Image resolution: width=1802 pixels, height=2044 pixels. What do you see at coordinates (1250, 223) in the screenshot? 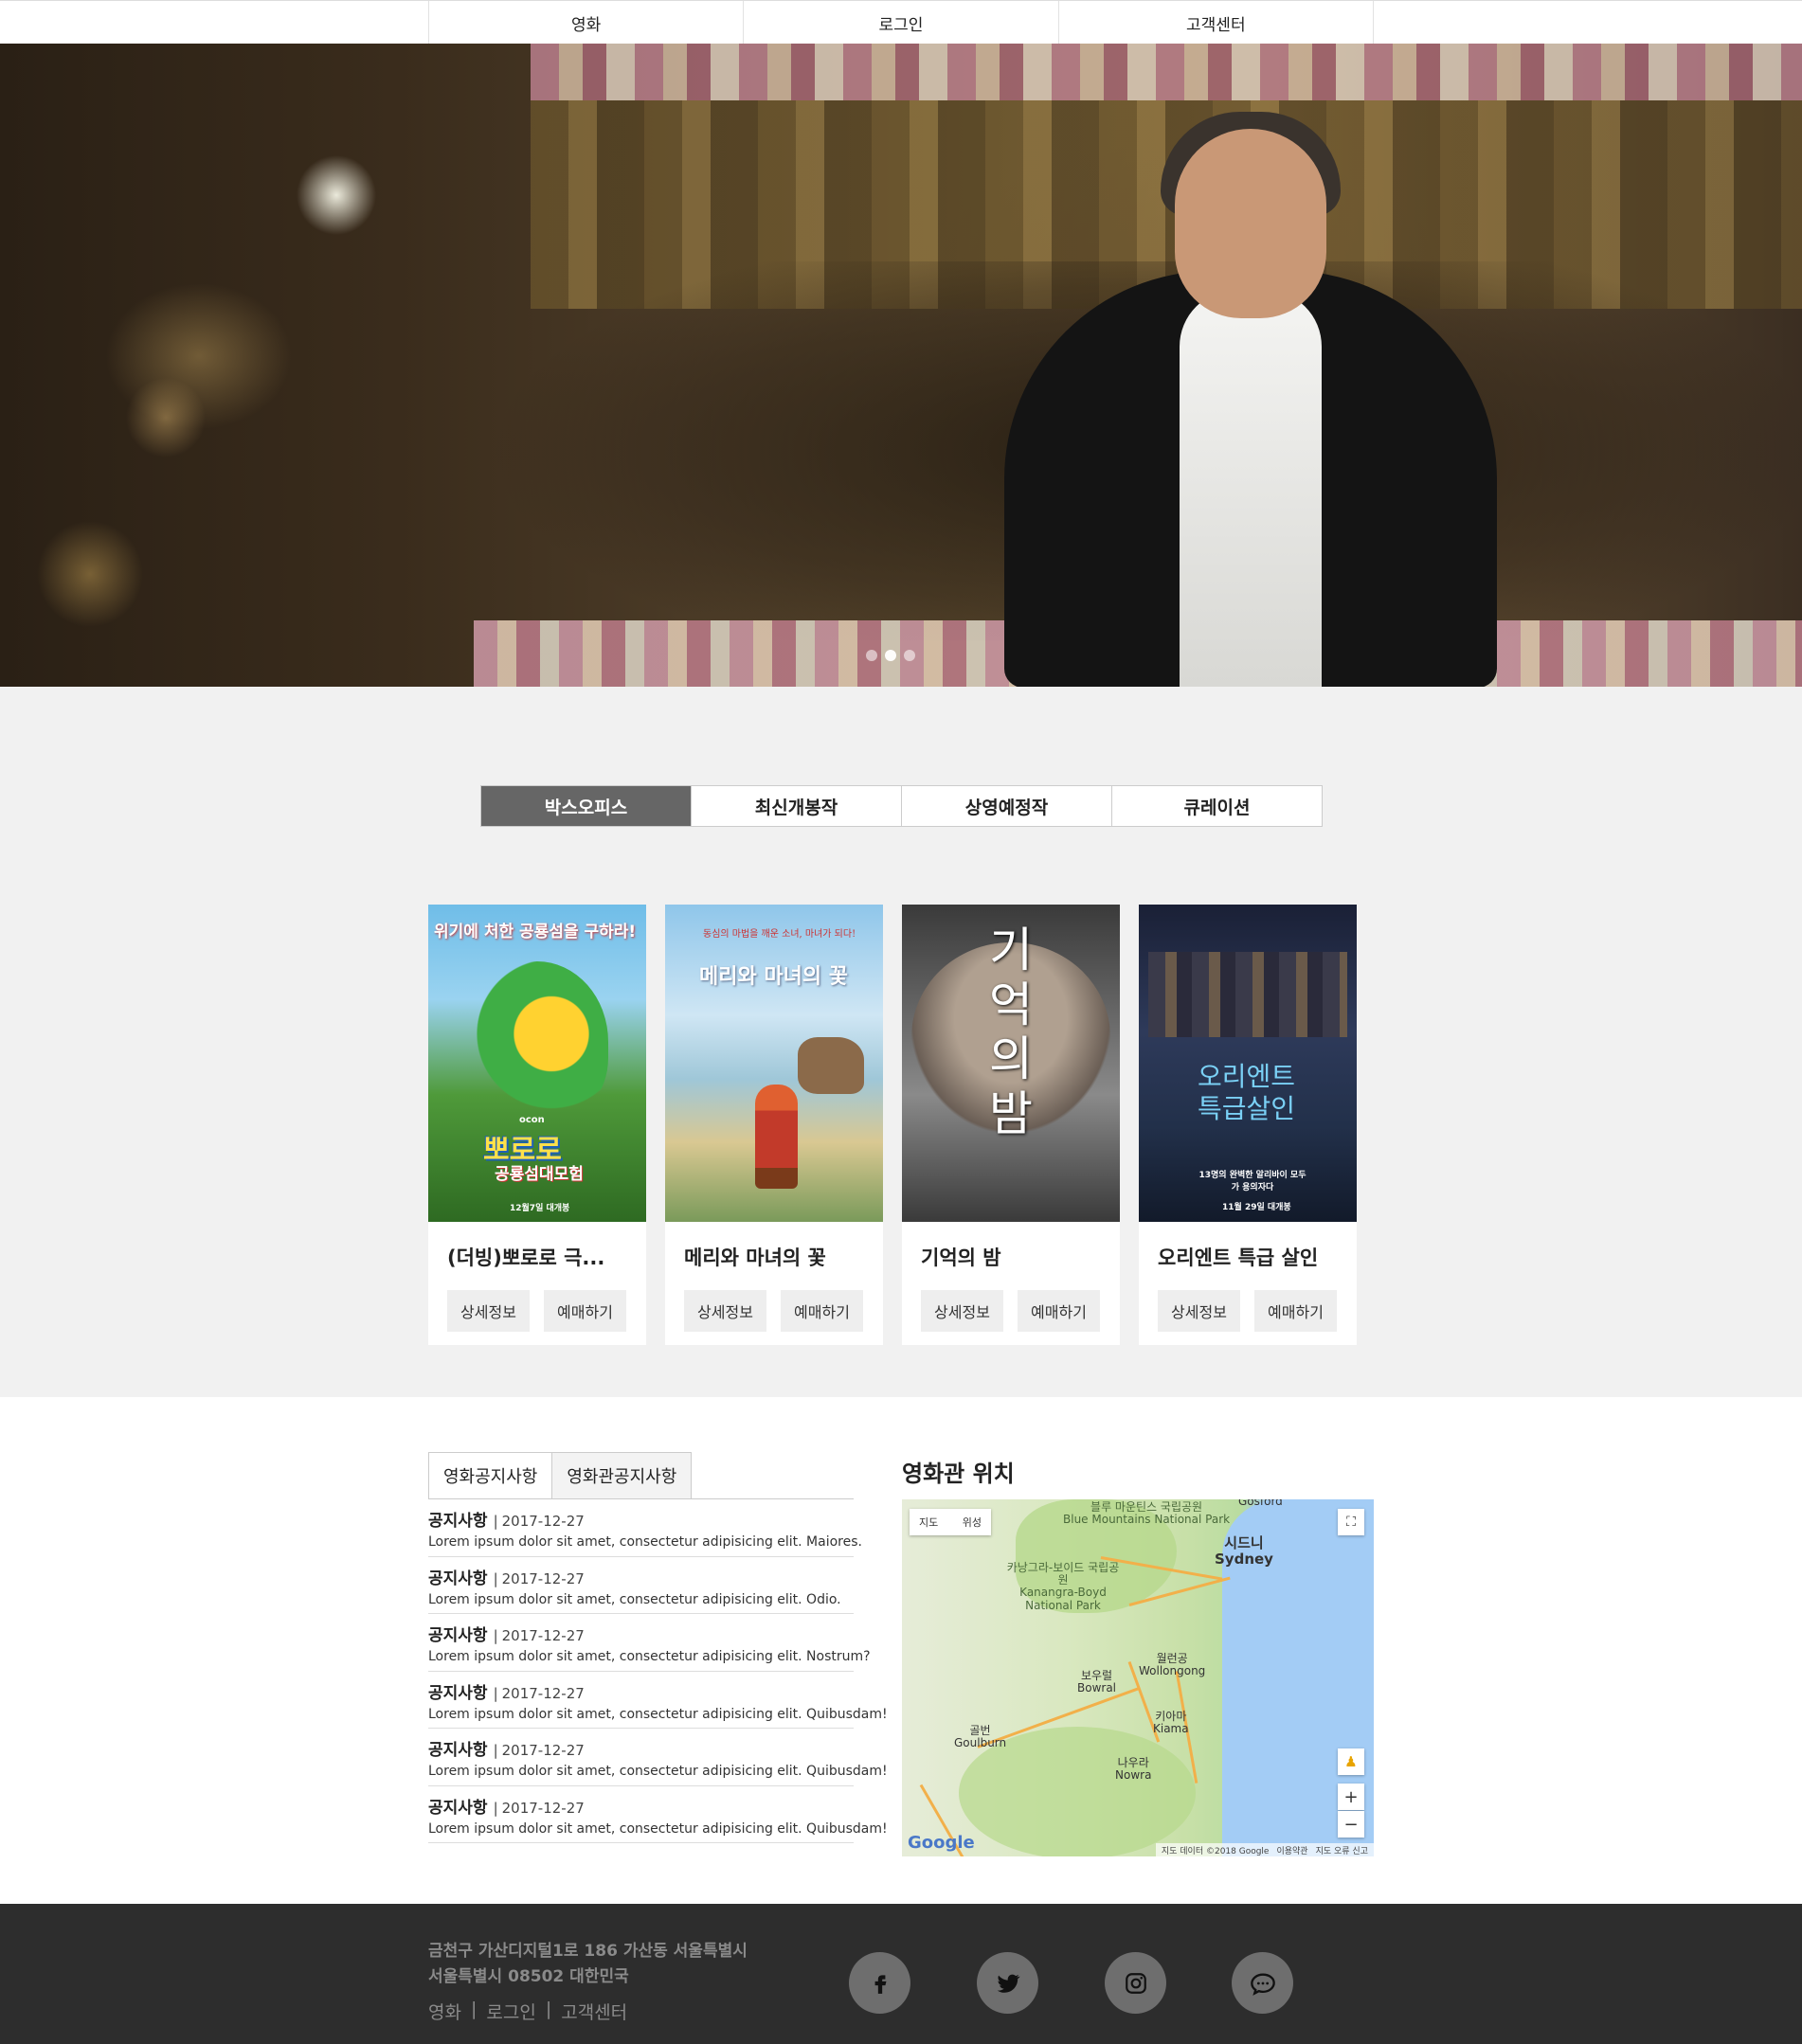
I see `hero-conductor-head` at bounding box center [1250, 223].